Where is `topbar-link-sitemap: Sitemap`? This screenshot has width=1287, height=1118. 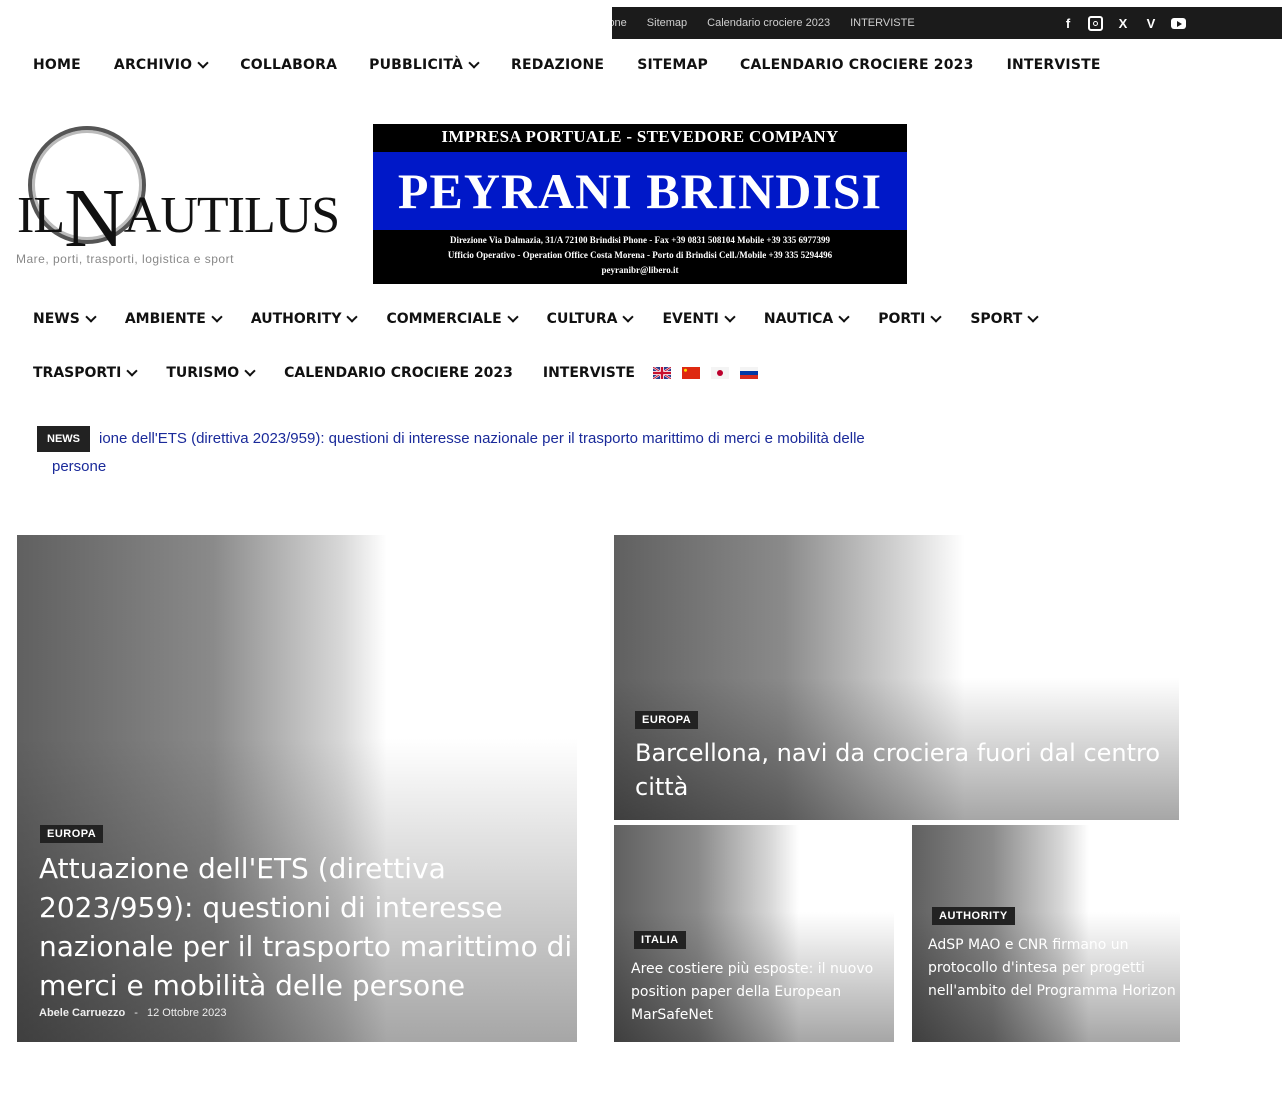 topbar-link-sitemap: Sitemap is located at coordinates (667, 23).